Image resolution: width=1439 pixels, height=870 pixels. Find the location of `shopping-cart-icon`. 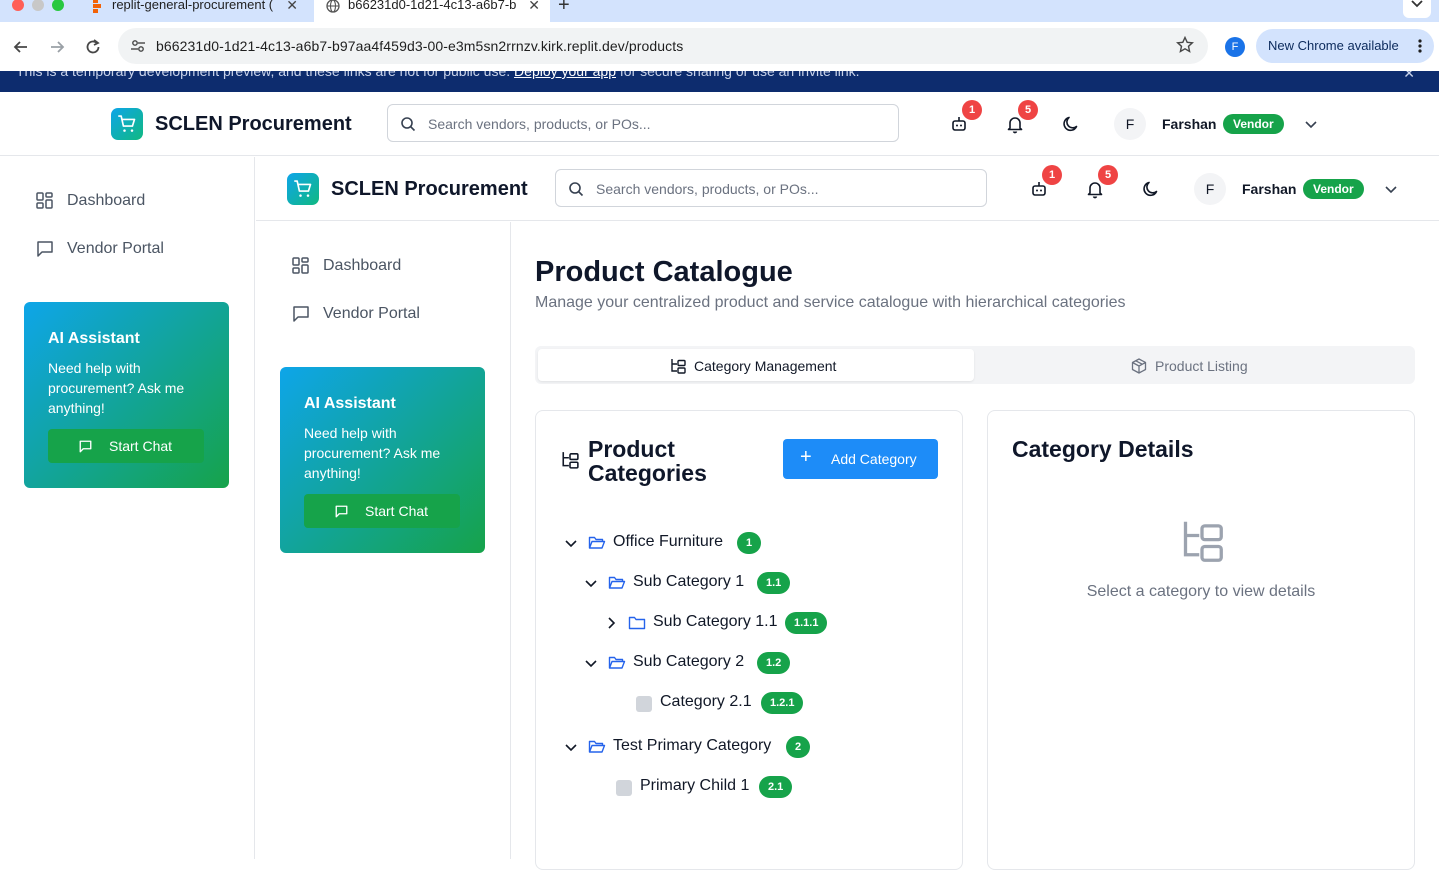

shopping-cart-icon is located at coordinates (127, 123).